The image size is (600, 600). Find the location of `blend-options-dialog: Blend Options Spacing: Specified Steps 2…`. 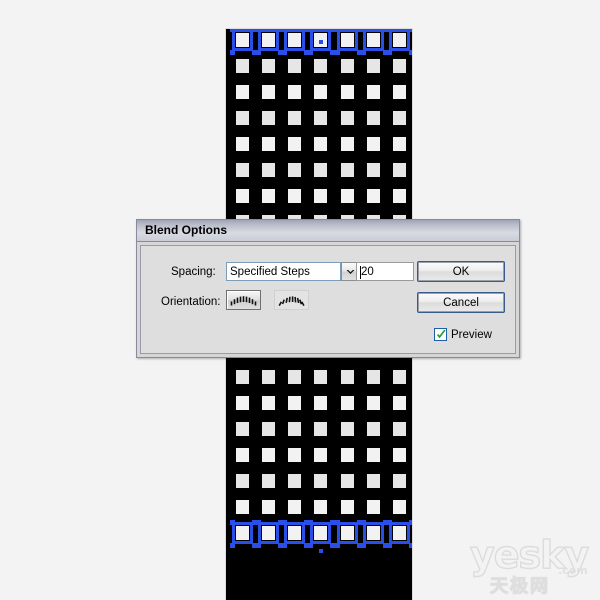

blend-options-dialog: Blend Options Spacing: Specified Steps 2… is located at coordinates (328, 288).